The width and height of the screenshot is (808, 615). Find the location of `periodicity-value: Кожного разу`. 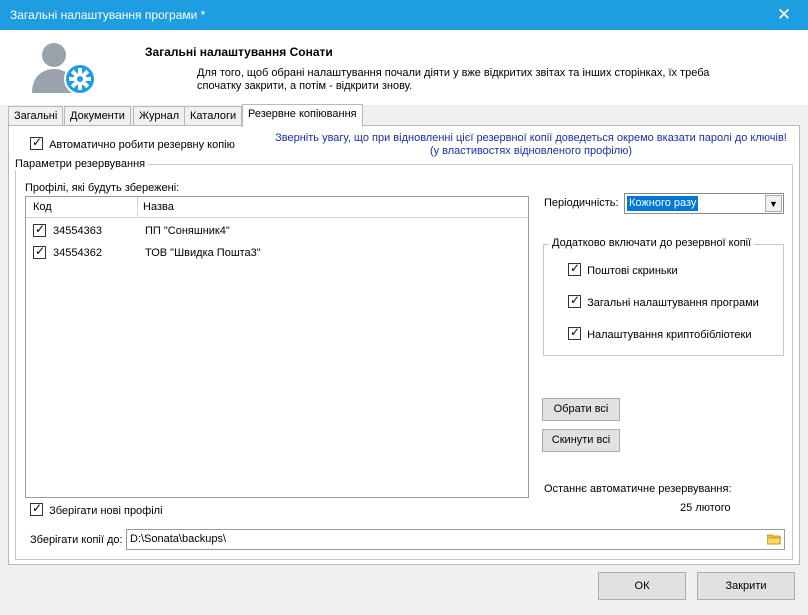

periodicity-value: Кожного разу is located at coordinates (663, 203).